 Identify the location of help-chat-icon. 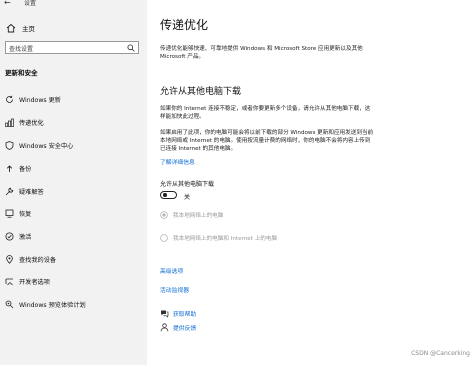
(165, 314).